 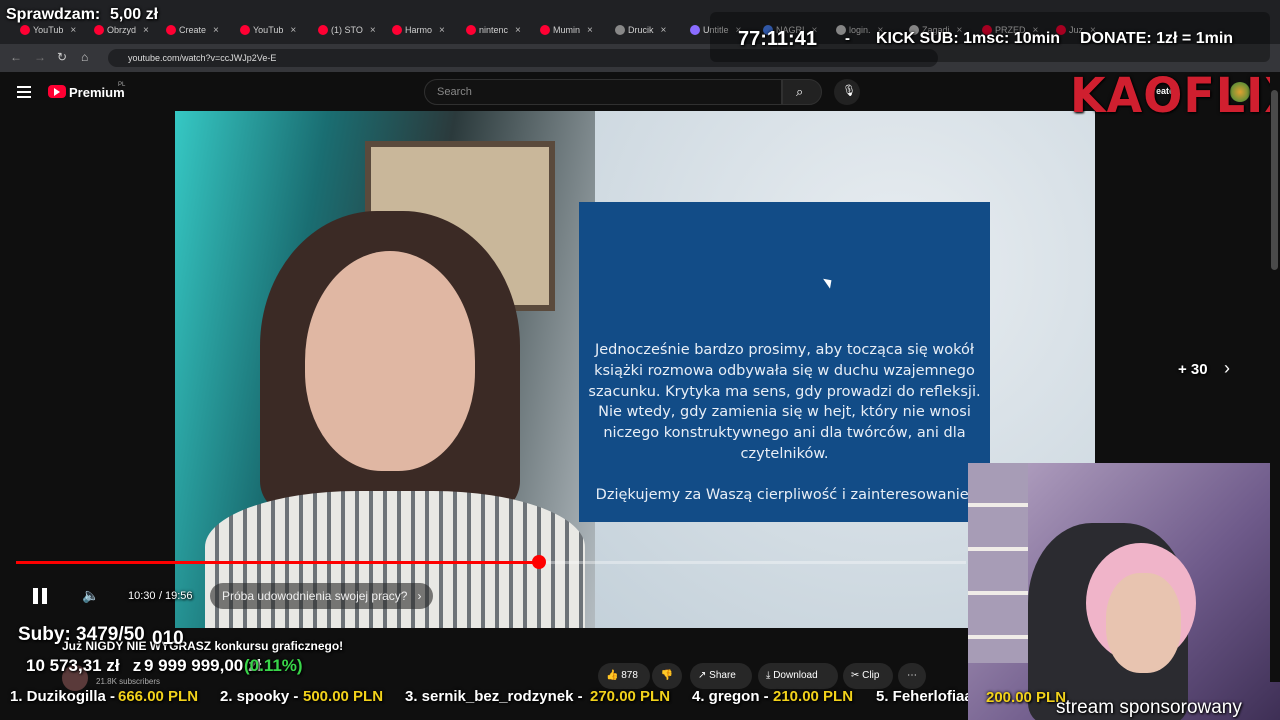 I want to click on voice-search-button: 🎙, so click(x=847, y=92).